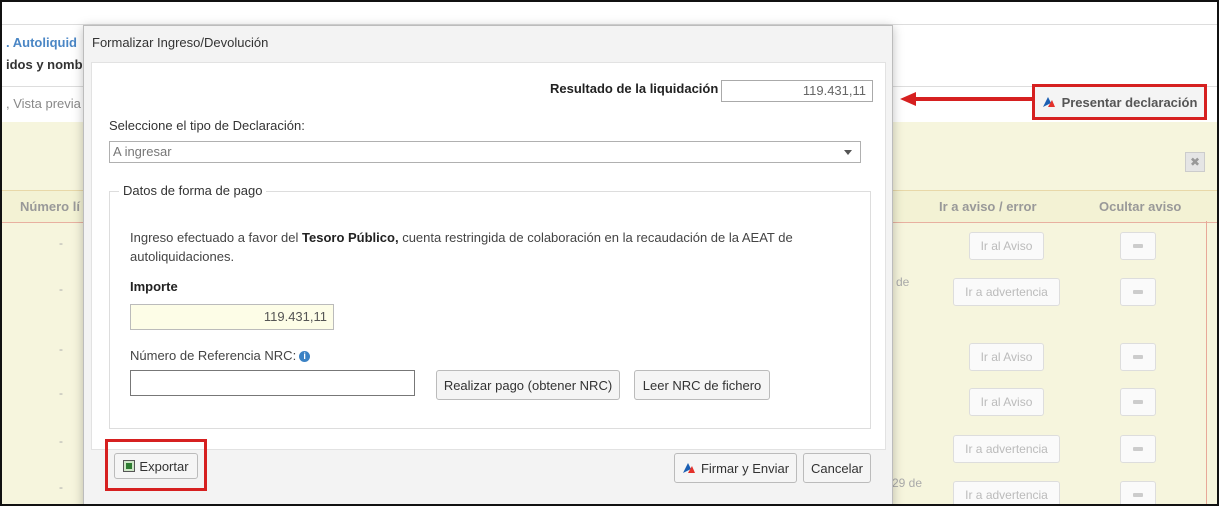 This screenshot has height=506, width=1219. Describe the element at coordinates (213, 355) in the screenshot. I see `nrc-label: Número de Referencia NRC:` at that location.